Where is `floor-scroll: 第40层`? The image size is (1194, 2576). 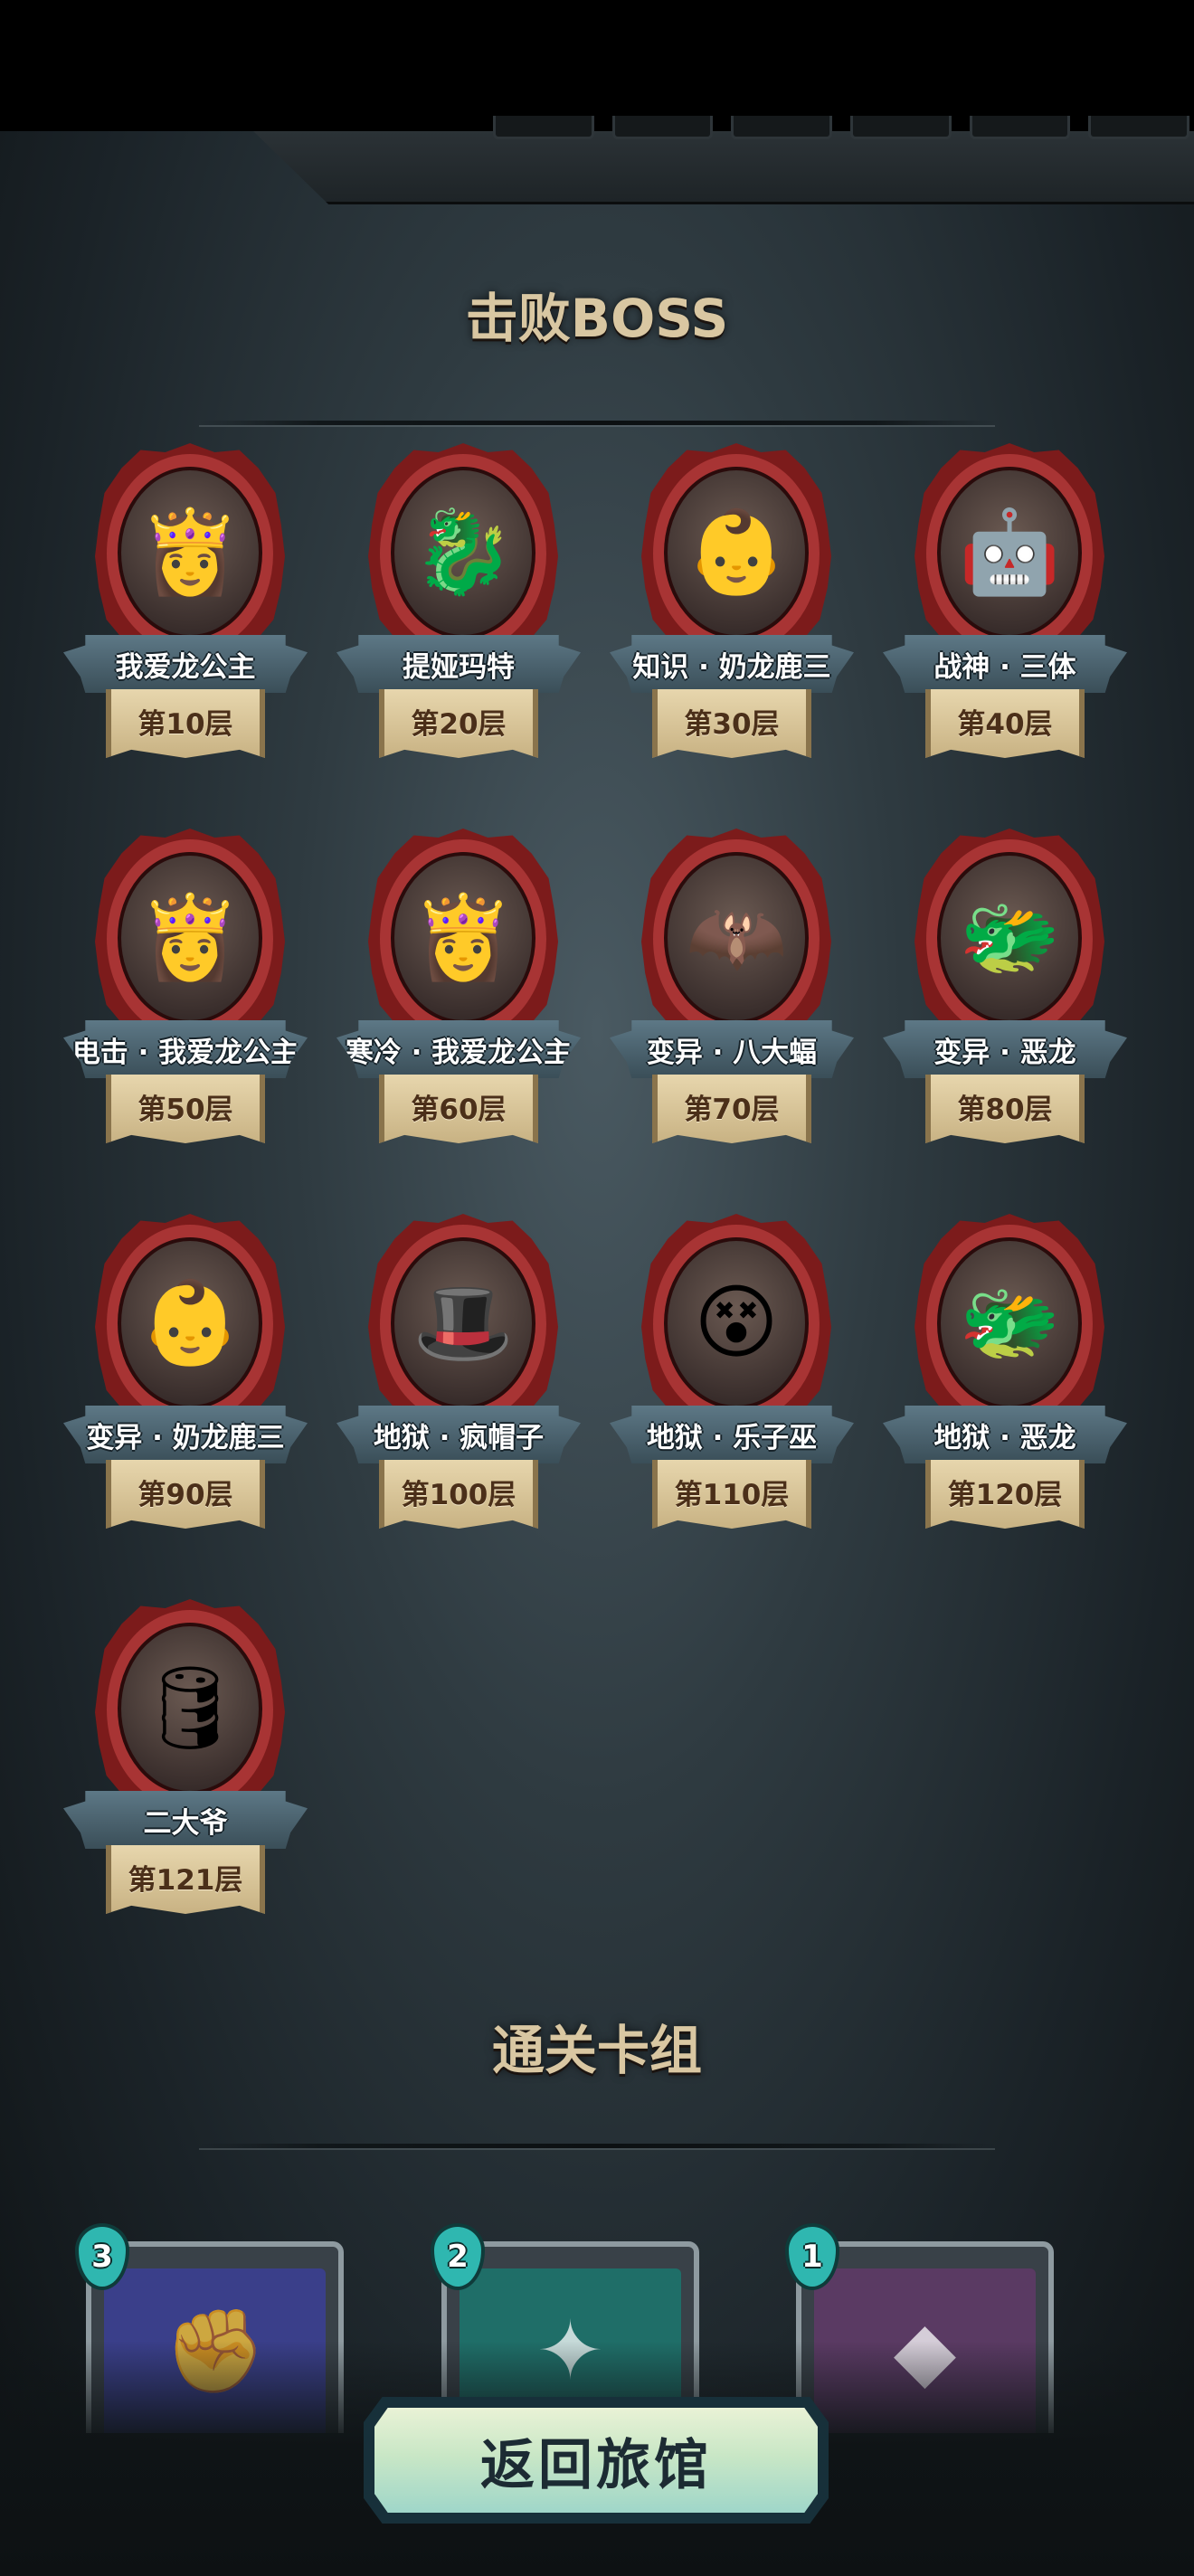
floor-scroll: 第40层 is located at coordinates (1005, 723).